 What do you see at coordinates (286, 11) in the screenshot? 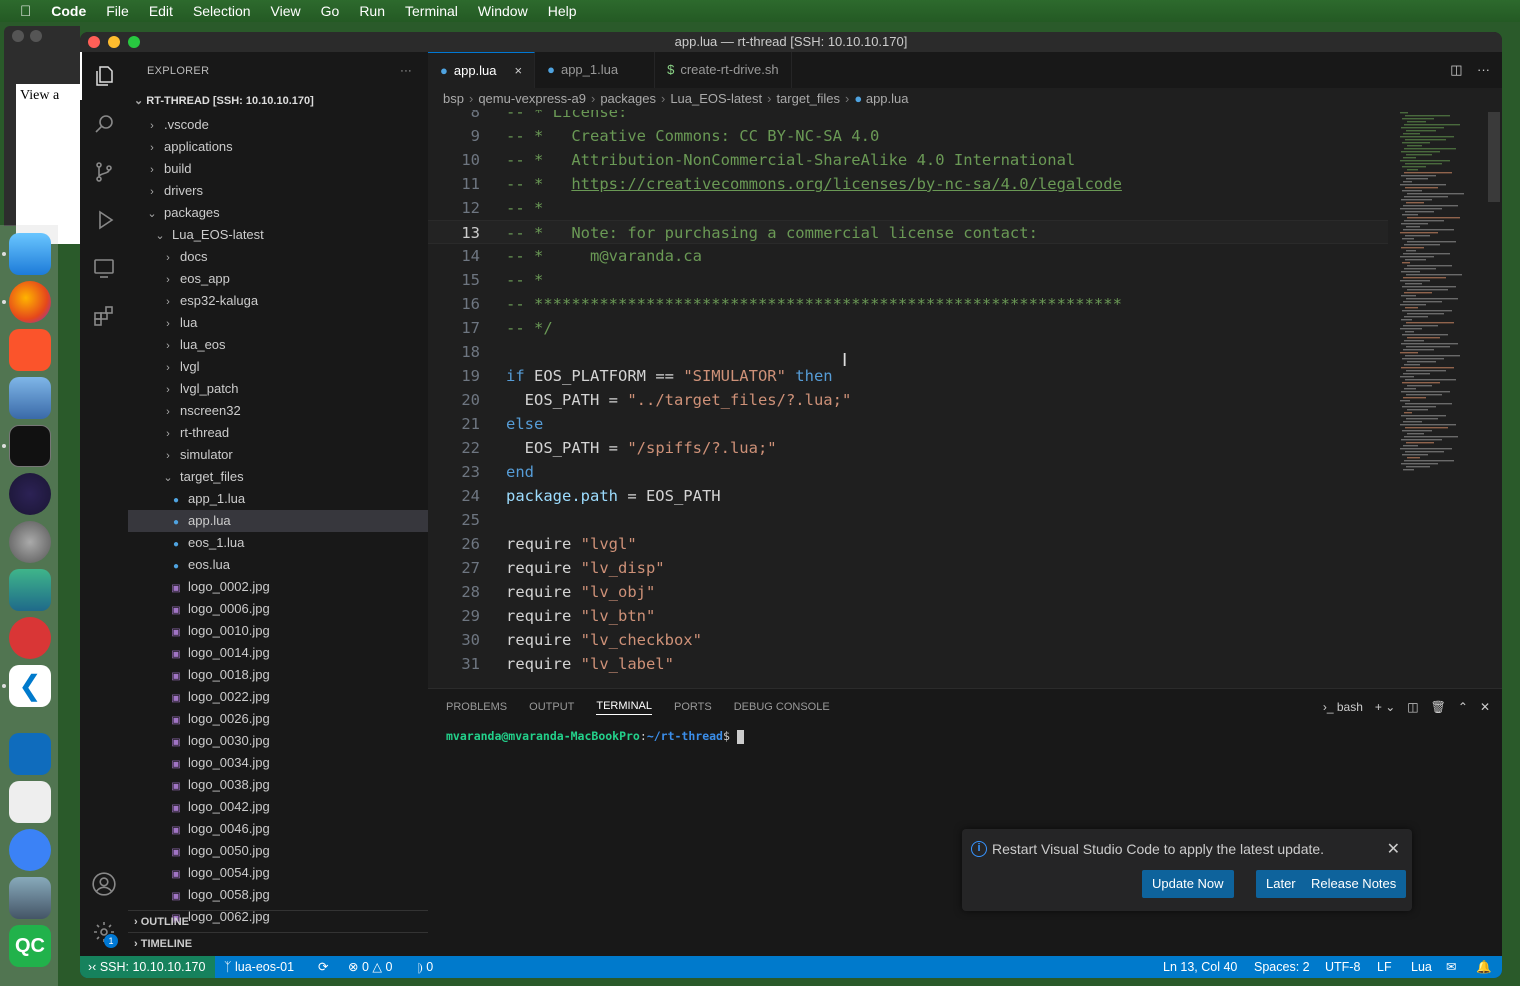
I see `menu-view: View` at bounding box center [286, 11].